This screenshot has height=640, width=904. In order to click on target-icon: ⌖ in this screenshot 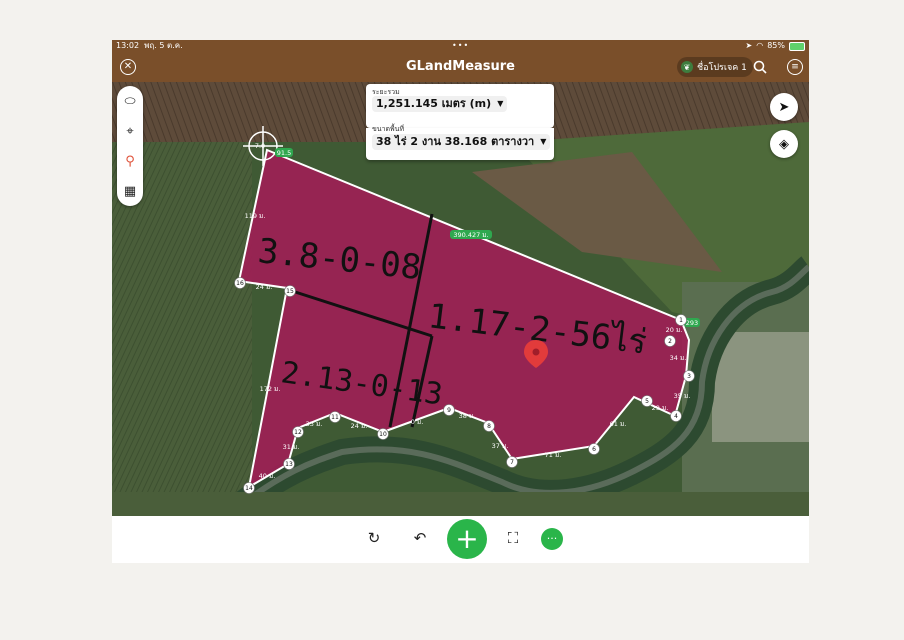, I will do `click(130, 131)`.